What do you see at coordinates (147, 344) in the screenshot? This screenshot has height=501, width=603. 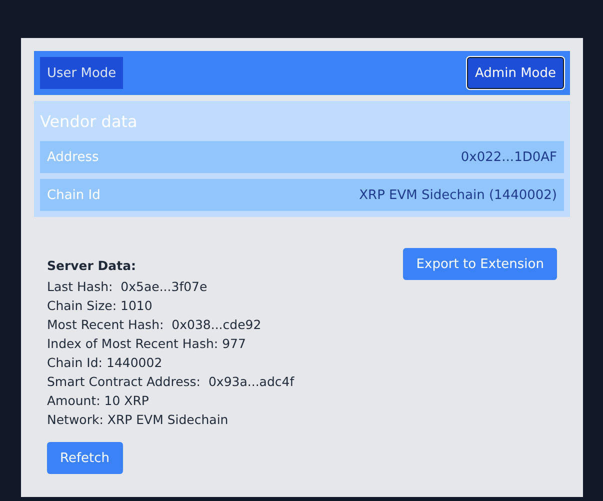 I see `server-data-line: Index of Most Recent Hash: 977` at bounding box center [147, 344].